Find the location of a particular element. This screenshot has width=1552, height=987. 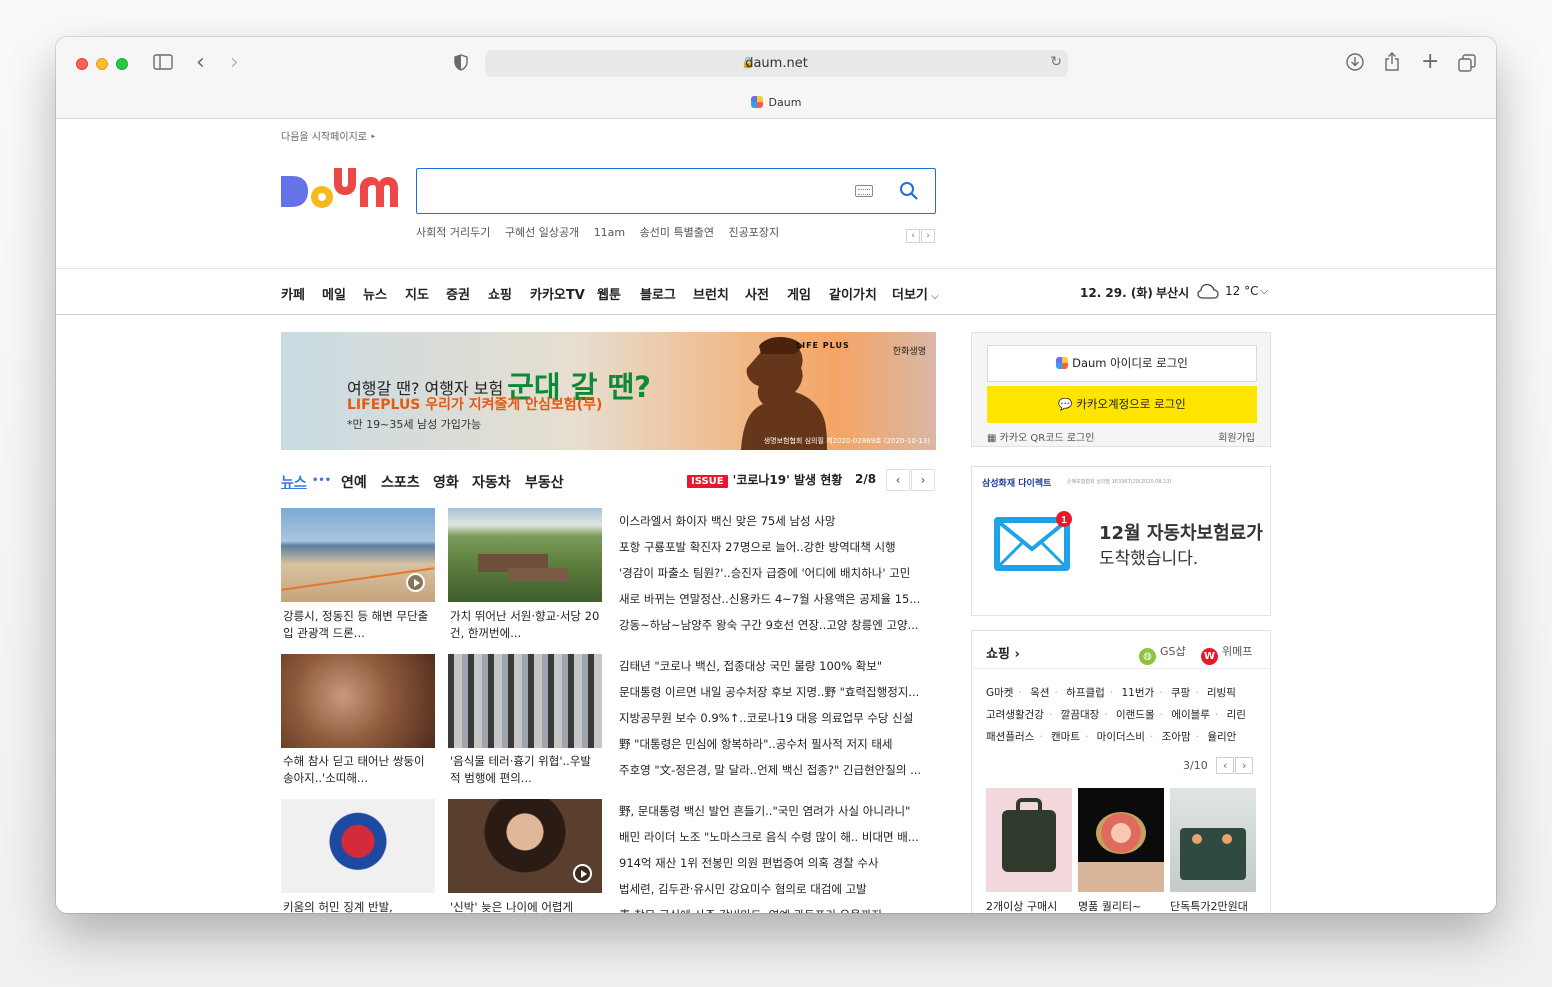

shop-link: 리린 is located at coordinates (1236, 715).